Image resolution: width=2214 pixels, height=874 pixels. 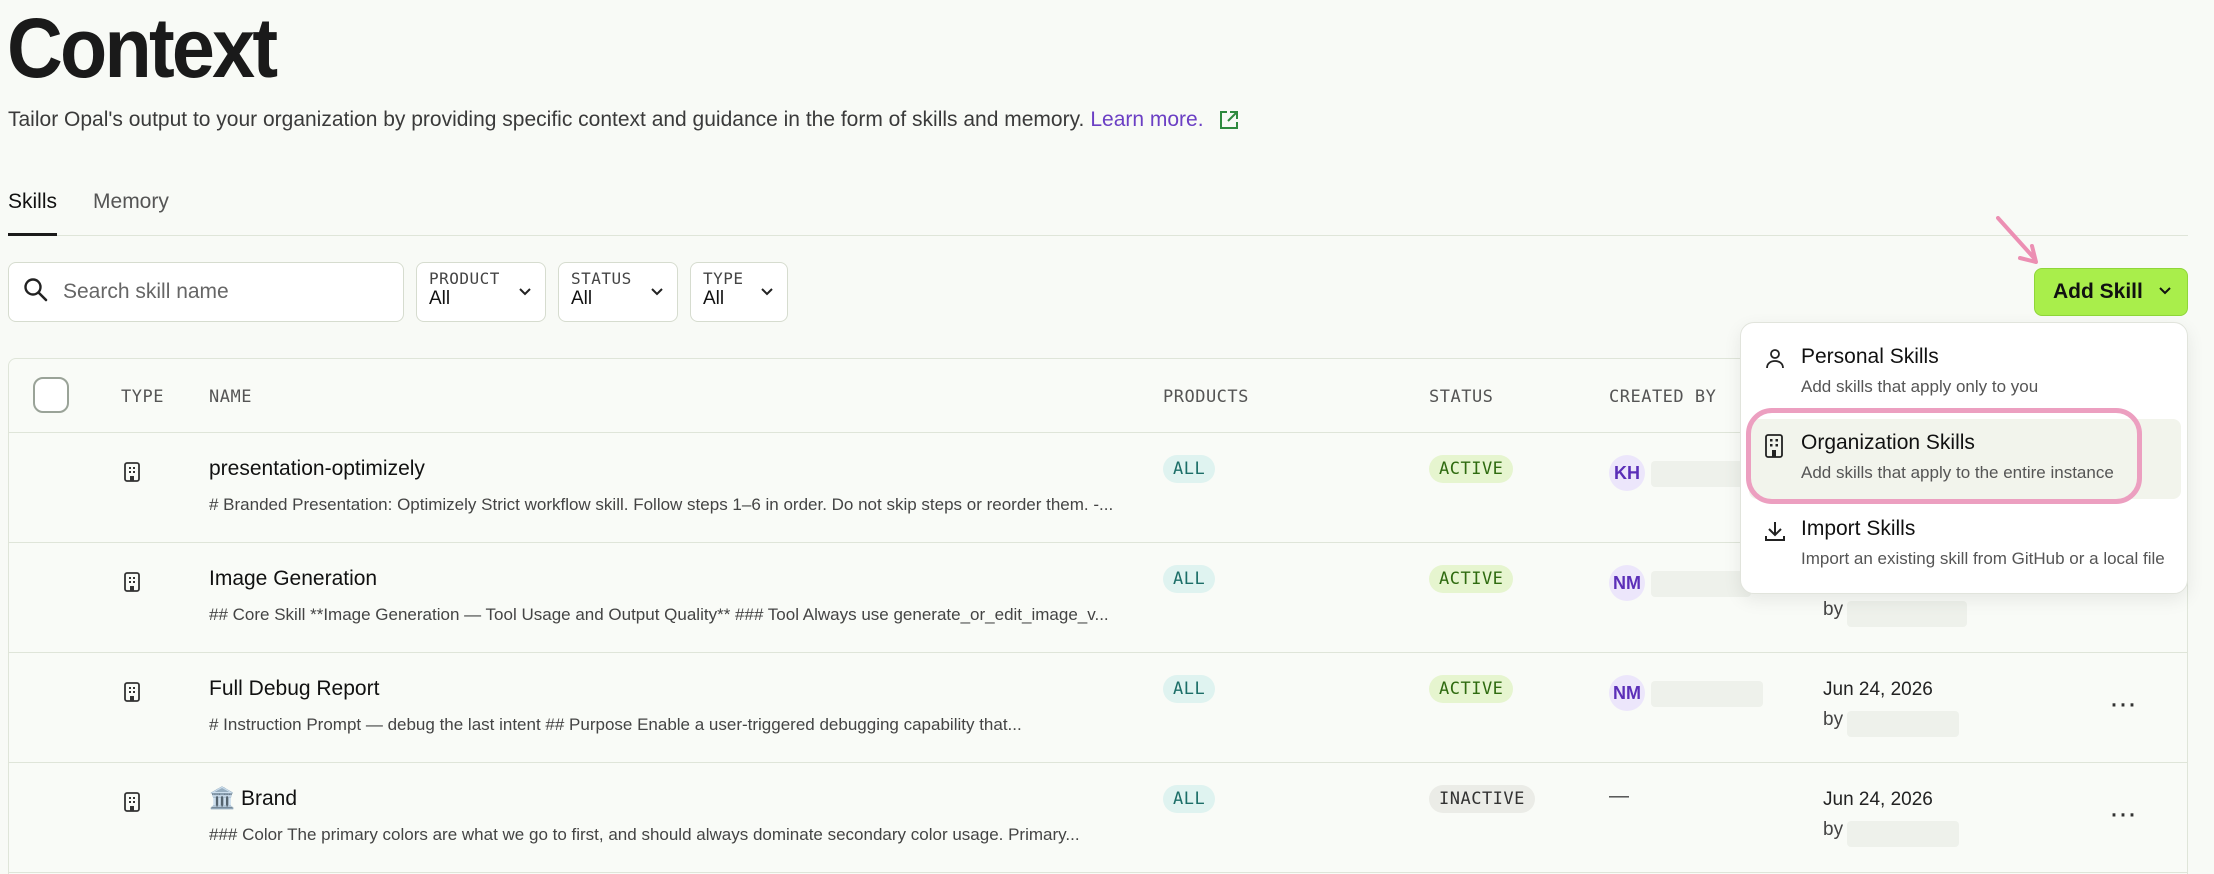 What do you see at coordinates (1870, 356) in the screenshot?
I see `menu-item-title: Personal Skills` at bounding box center [1870, 356].